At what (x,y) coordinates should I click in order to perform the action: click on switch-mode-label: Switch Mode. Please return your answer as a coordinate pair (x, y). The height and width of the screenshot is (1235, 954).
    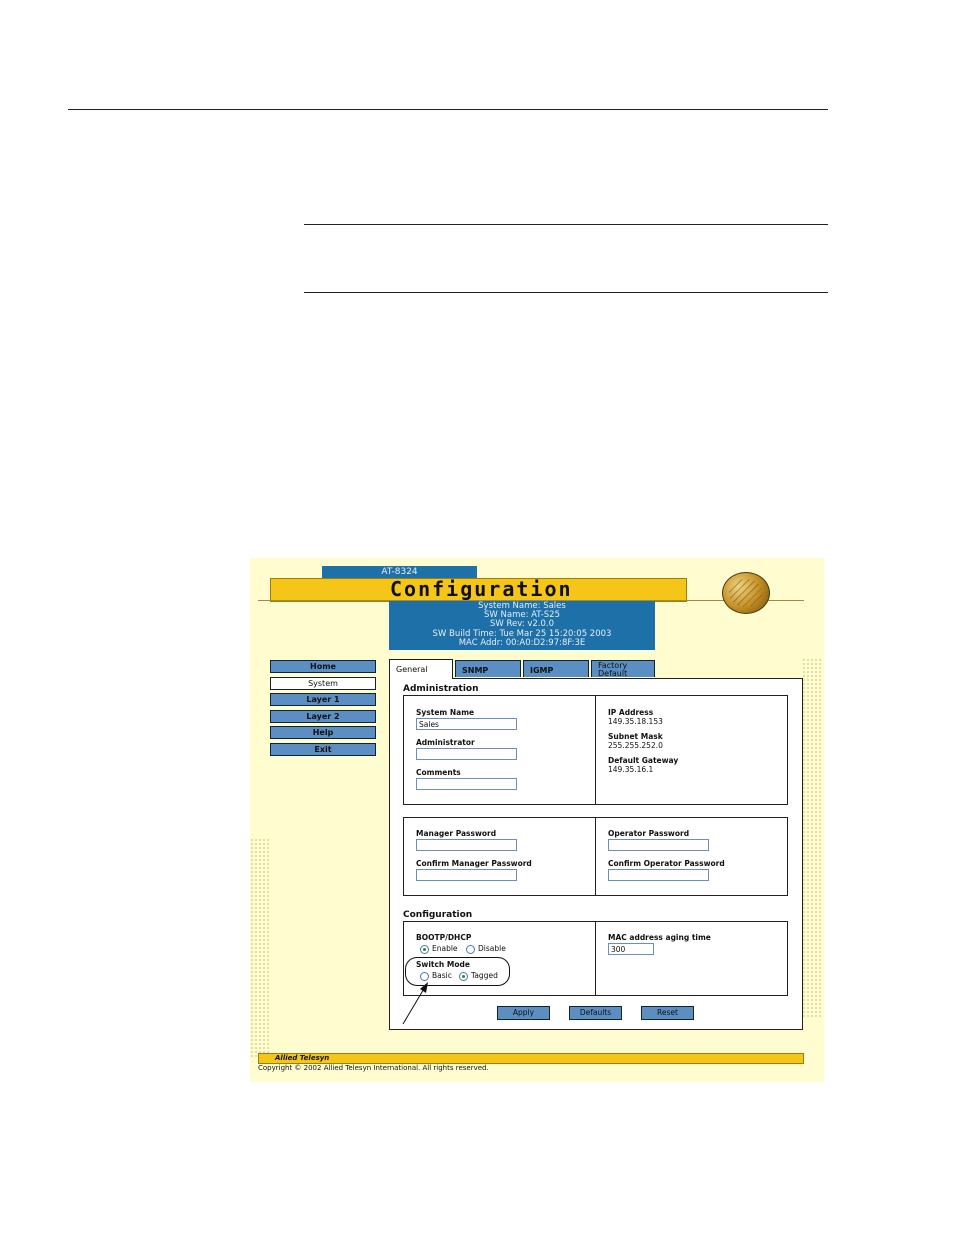
    Looking at the image, I should click on (443, 964).